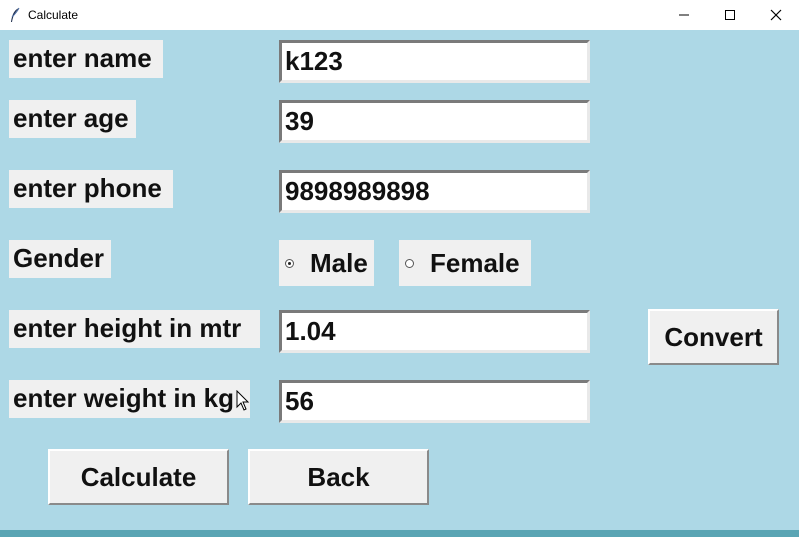 This screenshot has width=799, height=537. I want to click on height-label: enter height in mtr, so click(134, 329).